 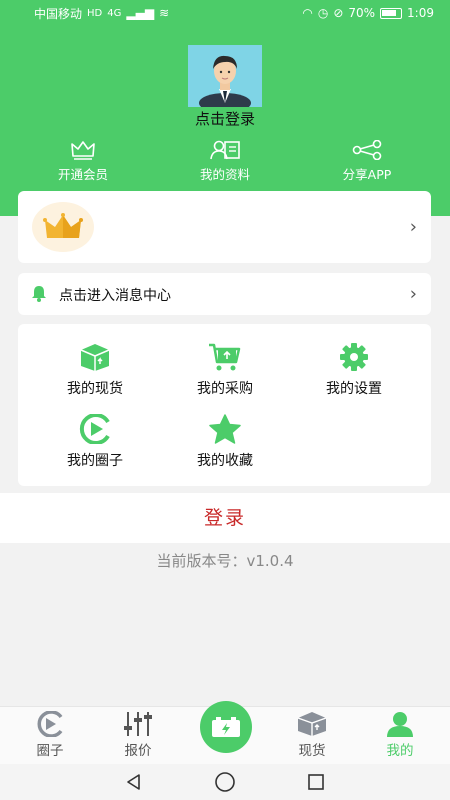 I want to click on open-membership-button: 开通会员, so click(x=83, y=161).